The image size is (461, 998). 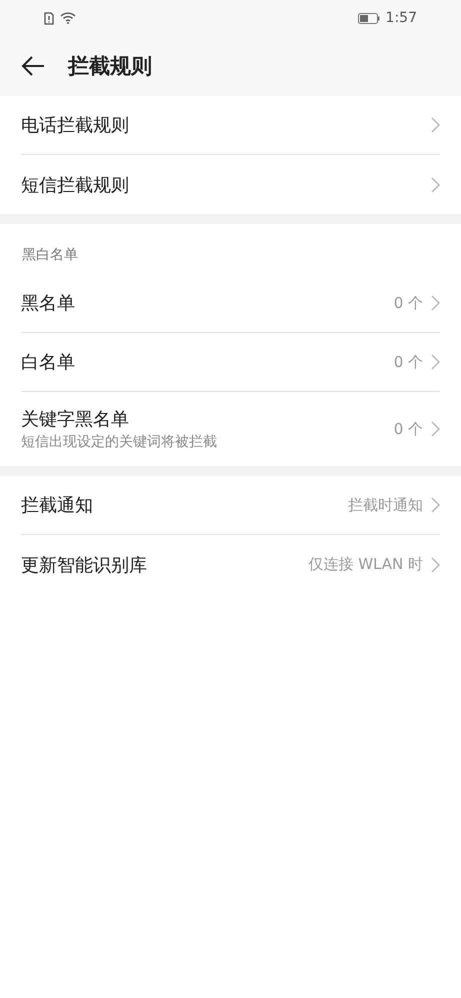 I want to click on setting-title: 关键字黑名单, so click(x=203, y=419).